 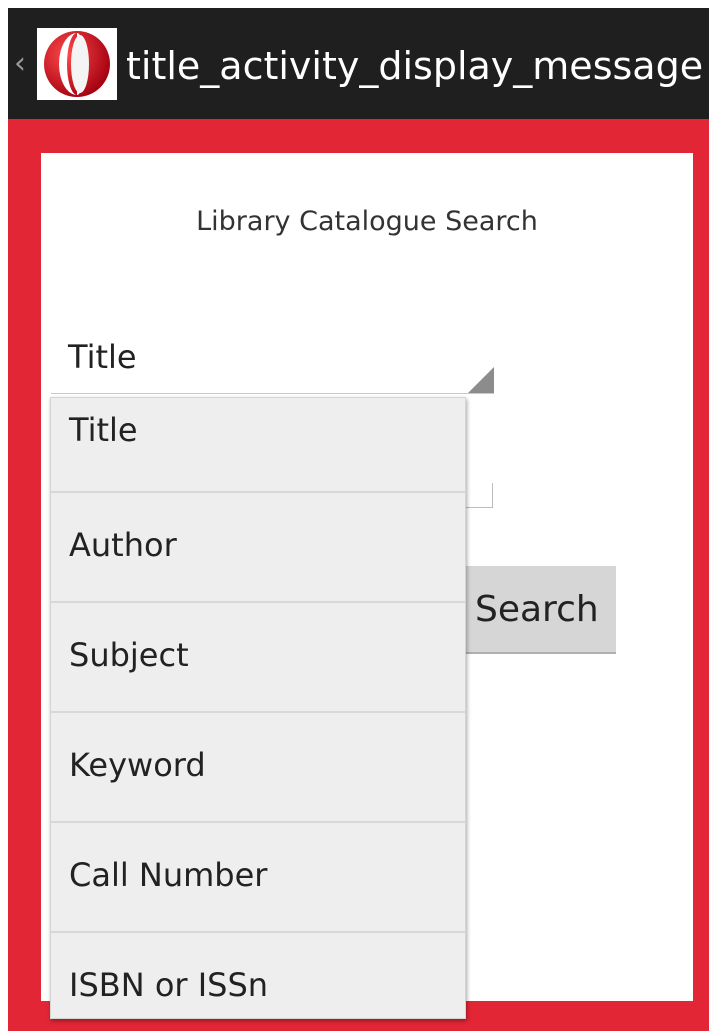 What do you see at coordinates (481, 380) in the screenshot?
I see `dropdown-triangle-icon` at bounding box center [481, 380].